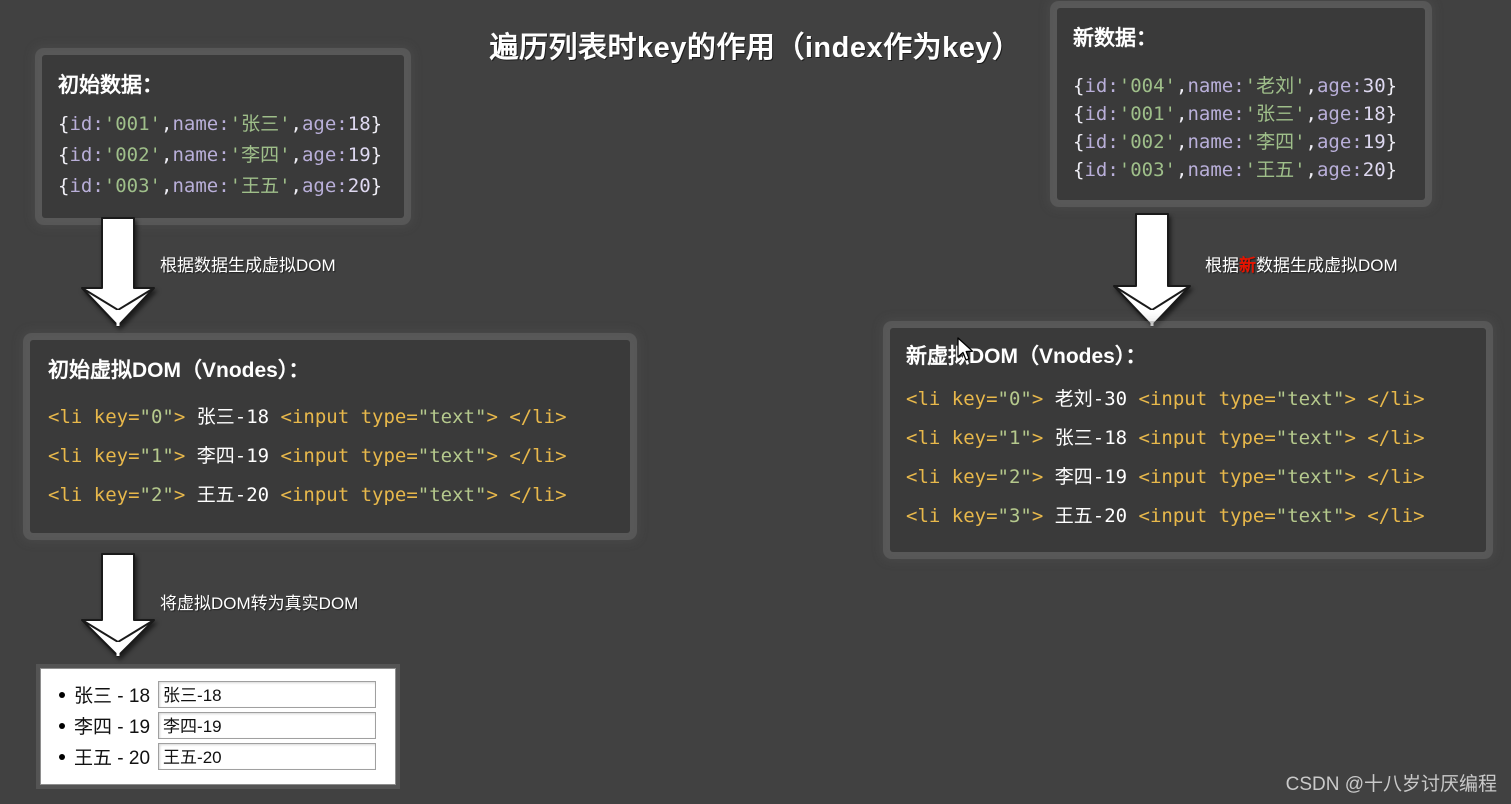  Describe the element at coordinates (1327, 265) in the screenshot. I see `arrow-label-suffix: 数据生成虚拟DOM` at that location.